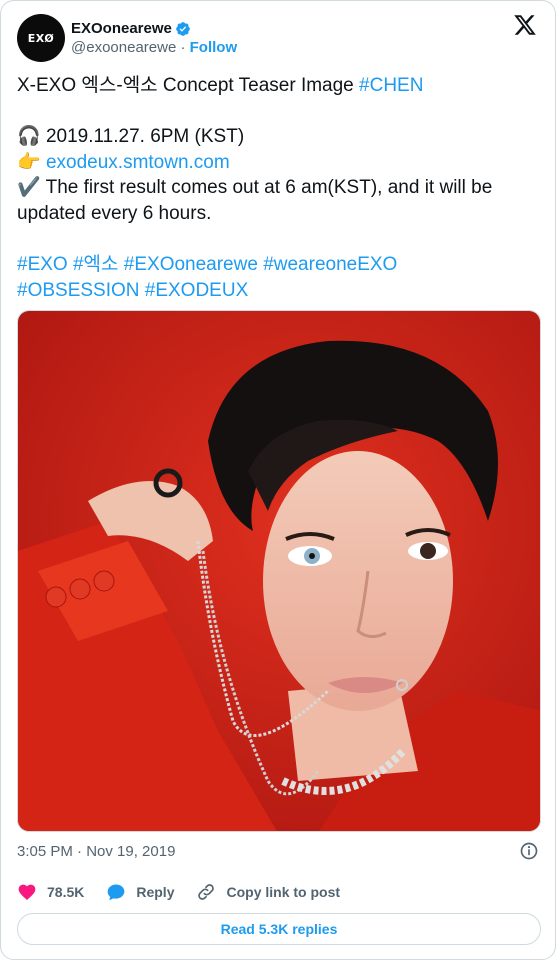 This screenshot has width=556, height=960. What do you see at coordinates (123, 47) in the screenshot?
I see `handle: @exoonearewe` at bounding box center [123, 47].